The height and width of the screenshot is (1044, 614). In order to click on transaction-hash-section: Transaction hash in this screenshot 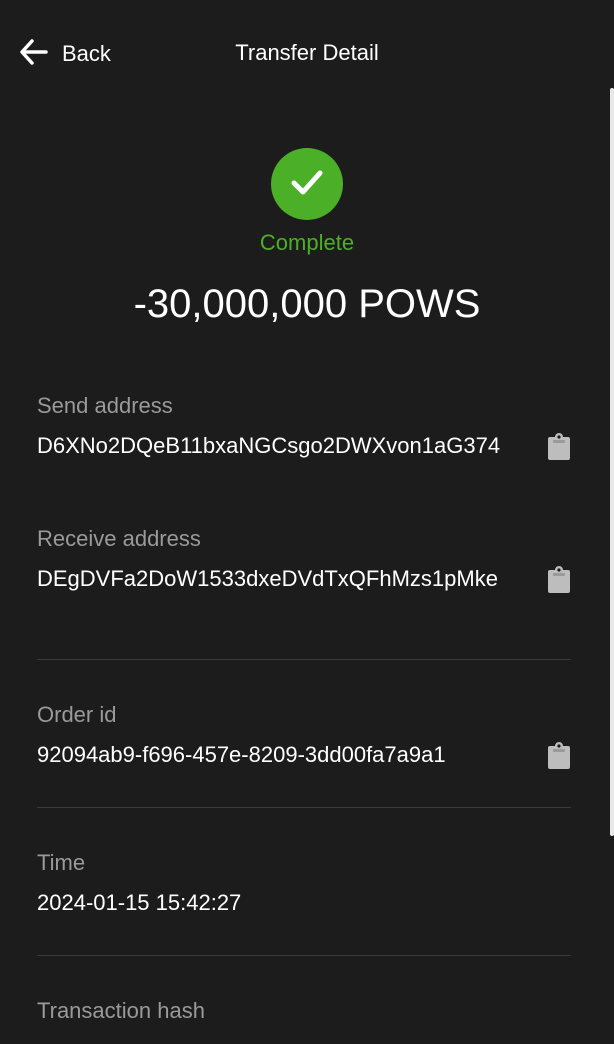, I will do `click(304, 1011)`.